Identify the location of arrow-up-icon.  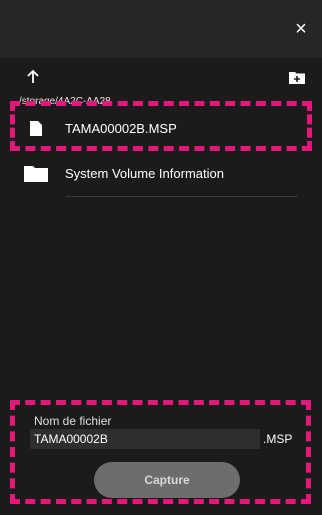
(33, 76).